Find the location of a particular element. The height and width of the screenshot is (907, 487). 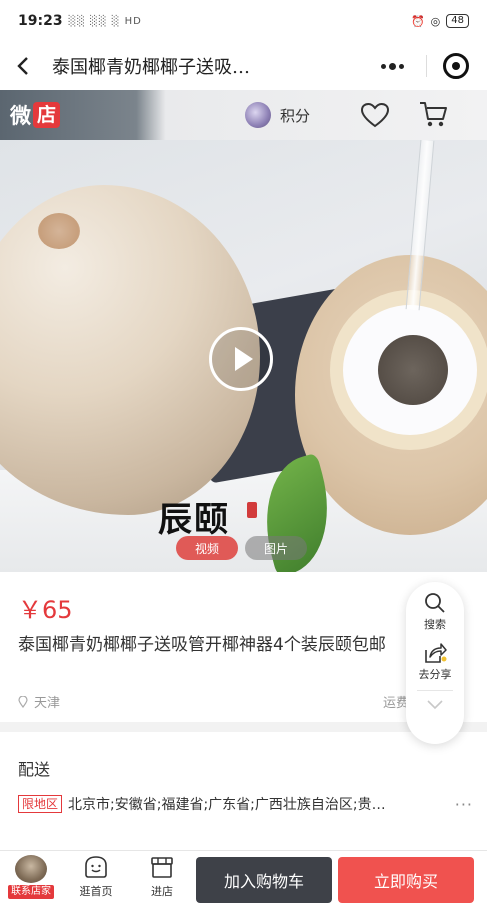

contact-seller-button: 联系店家 is located at coordinates (31, 877).